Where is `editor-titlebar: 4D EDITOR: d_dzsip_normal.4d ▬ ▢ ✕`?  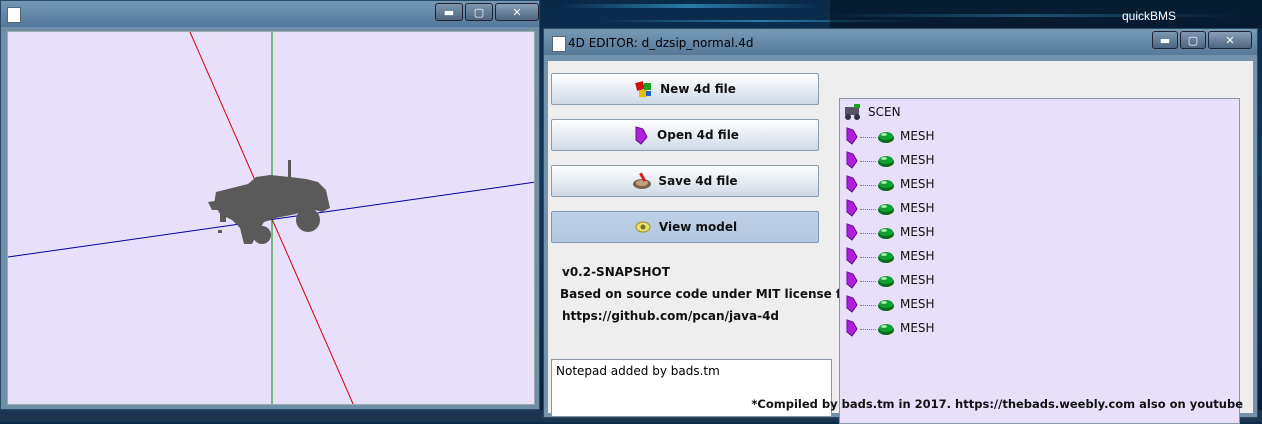 editor-titlebar: 4D EDITOR: d_dzsip_normal.4d ▬ ▢ ✕ is located at coordinates (900, 42).